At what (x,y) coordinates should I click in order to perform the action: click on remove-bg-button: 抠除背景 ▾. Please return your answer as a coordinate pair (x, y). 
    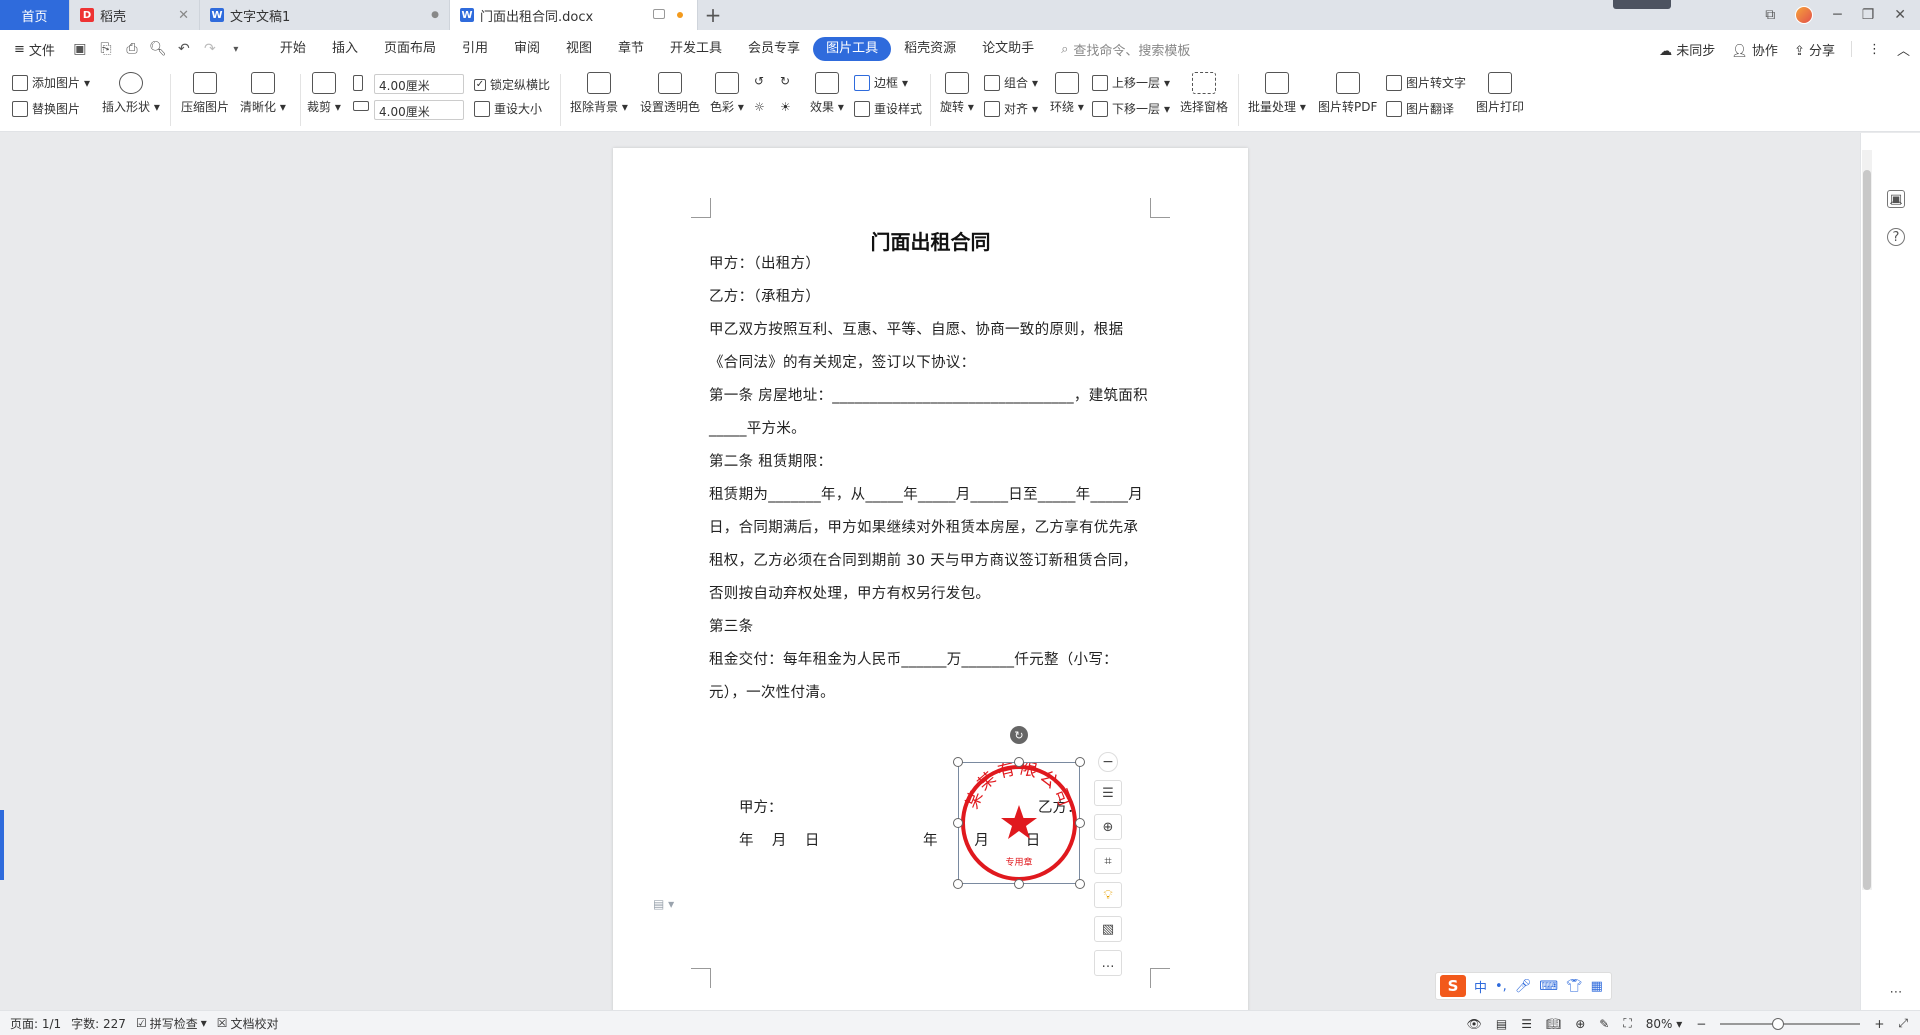
    Looking at the image, I should click on (599, 93).